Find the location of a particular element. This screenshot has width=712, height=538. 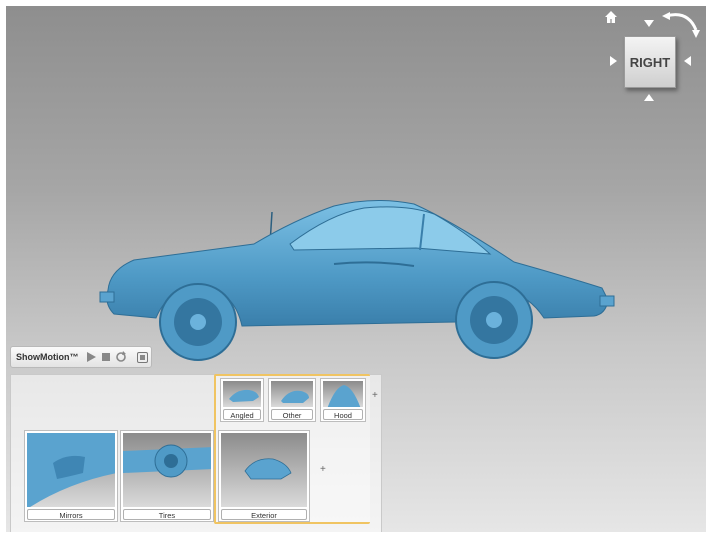

sub-shot-angled: Angled is located at coordinates (242, 400).